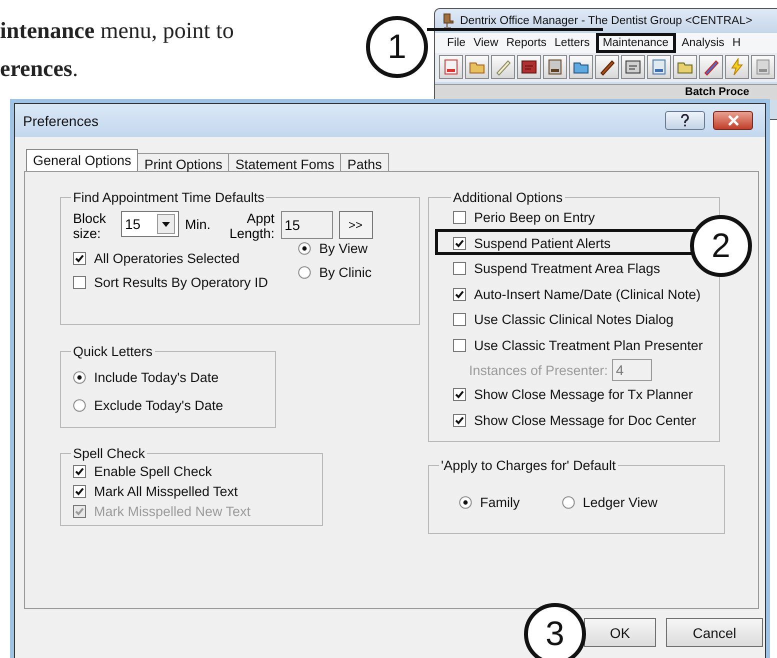 The image size is (777, 658). I want to click on field-label: Instances of Presenter:, so click(538, 370).